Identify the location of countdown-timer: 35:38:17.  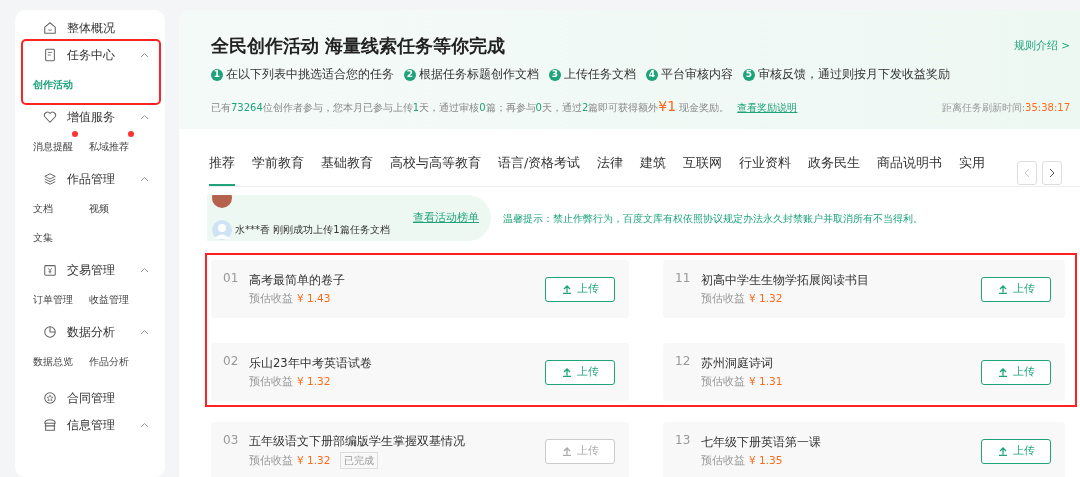
(1047, 108).